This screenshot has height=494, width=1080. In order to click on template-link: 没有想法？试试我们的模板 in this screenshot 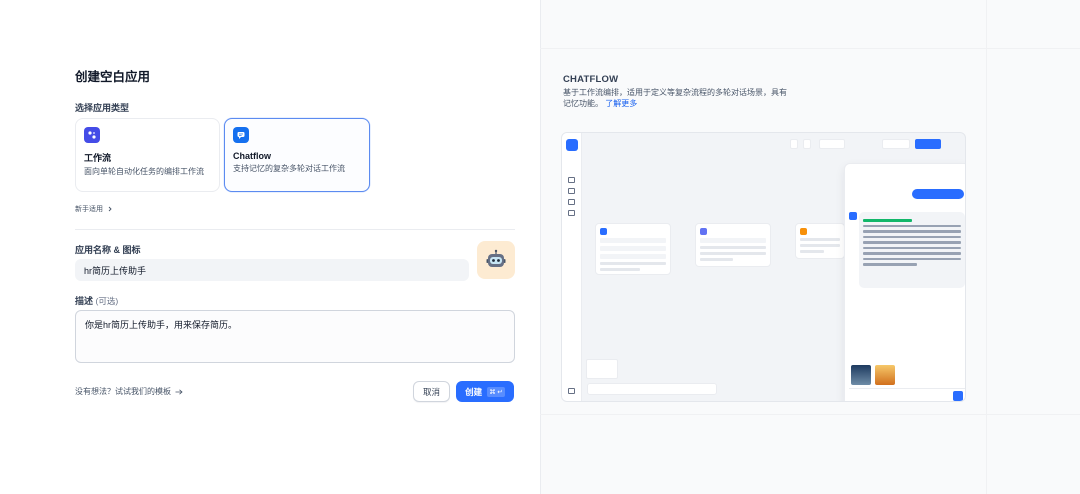, I will do `click(129, 391)`.